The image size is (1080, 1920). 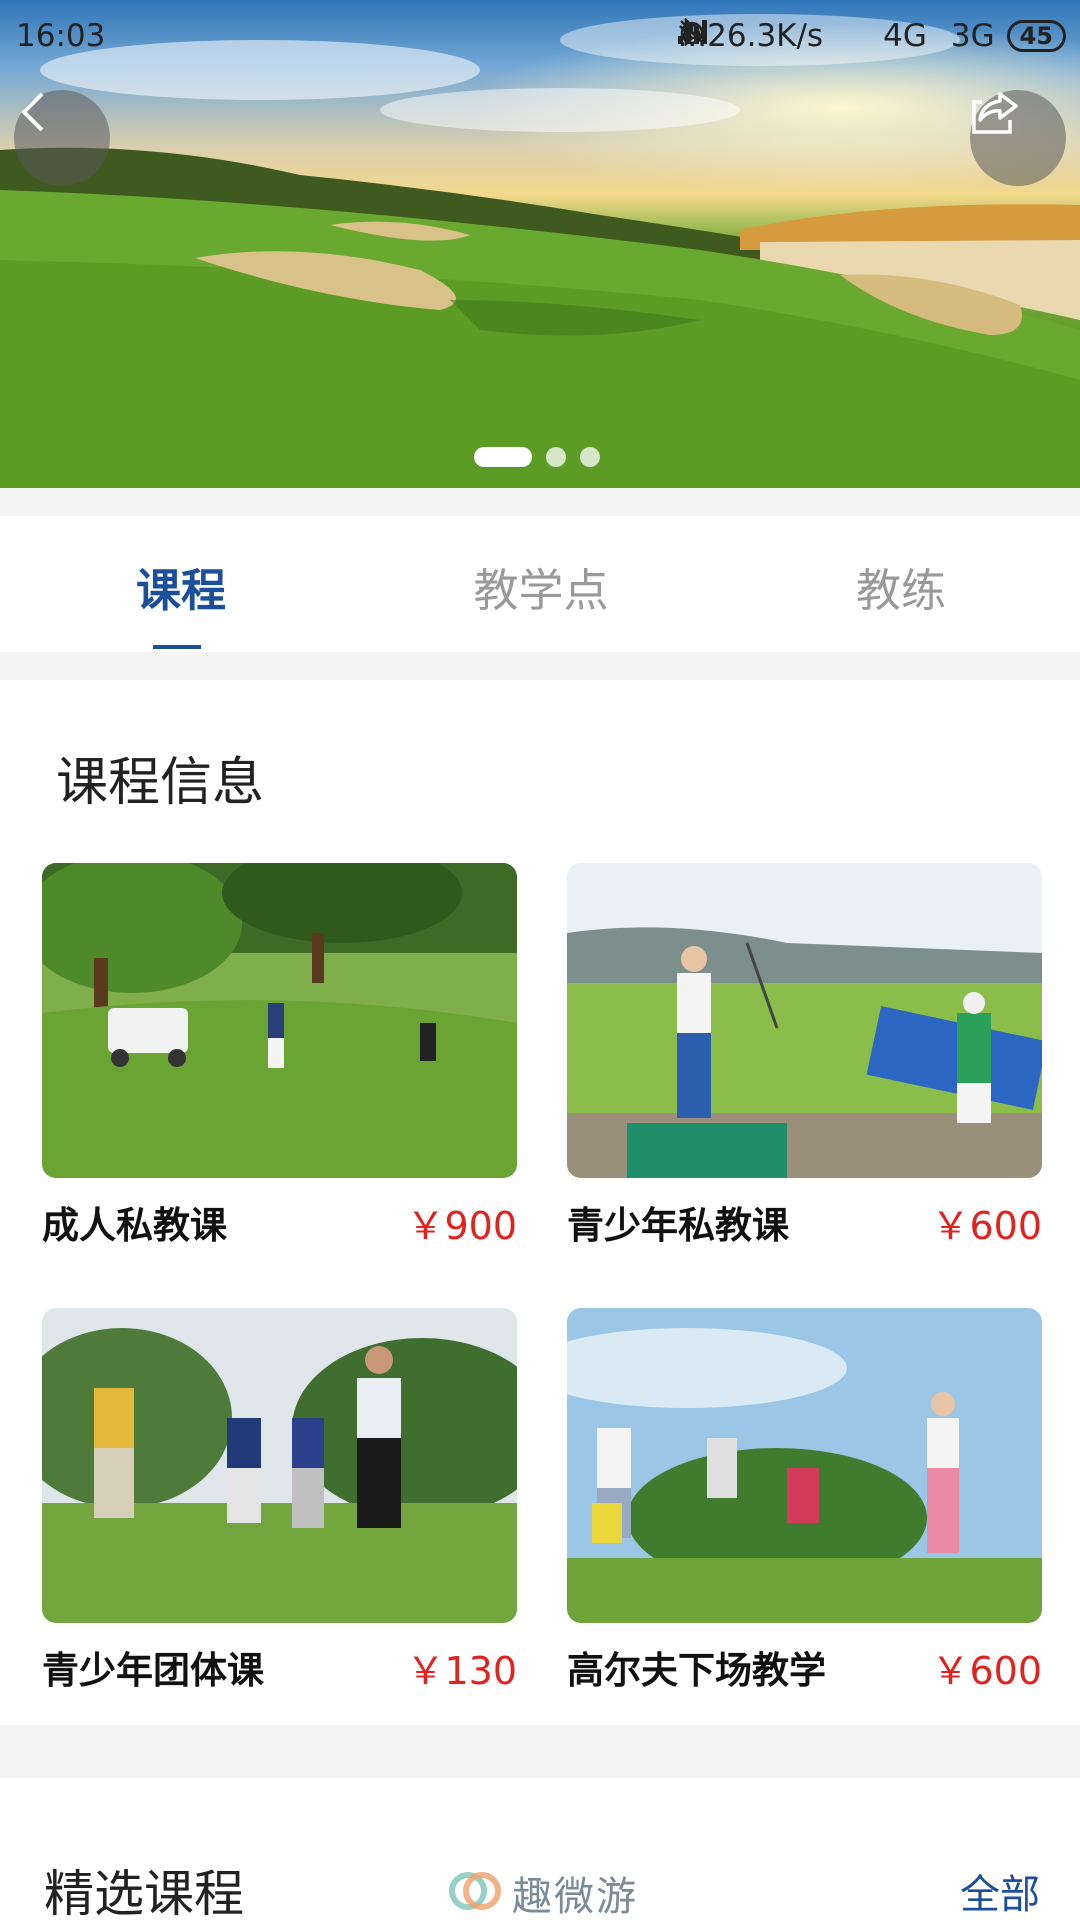 I want to click on course-name: 成人私教课, so click(x=134, y=1225).